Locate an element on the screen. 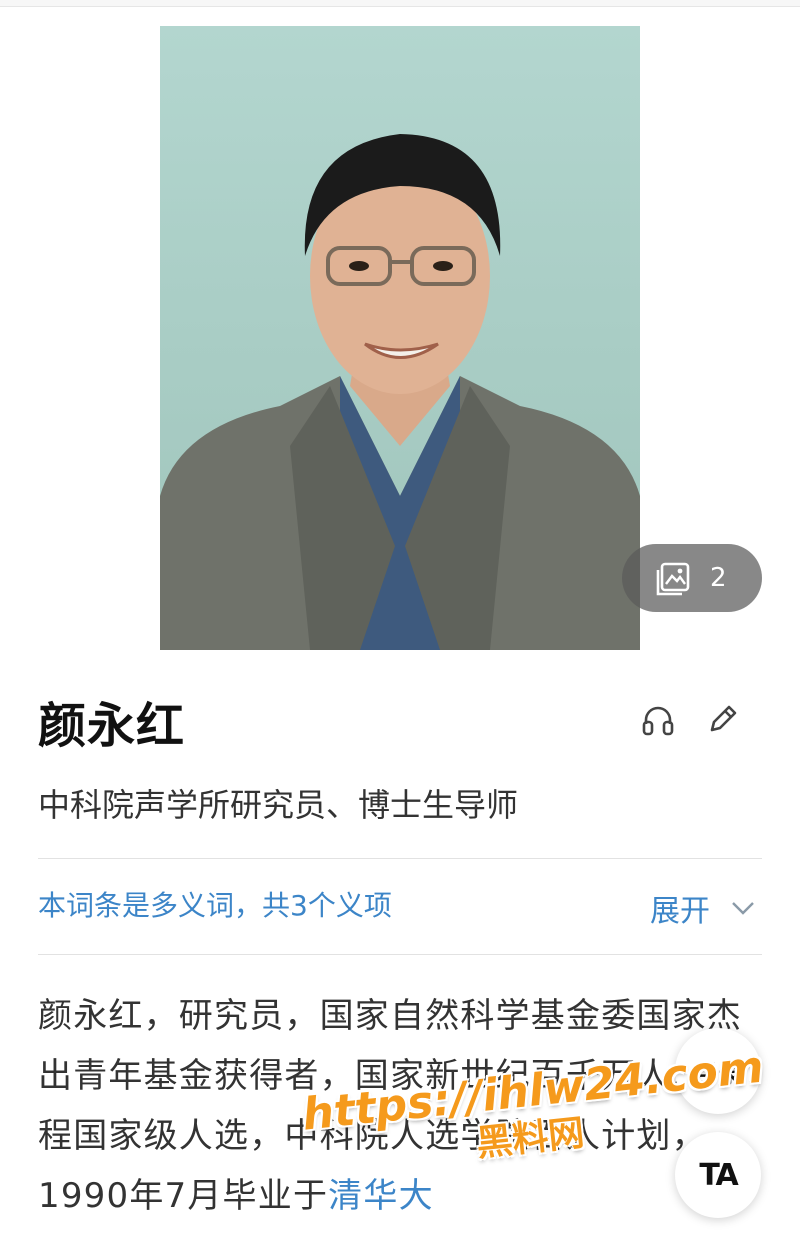  expand-label: 展开 is located at coordinates (680, 911).